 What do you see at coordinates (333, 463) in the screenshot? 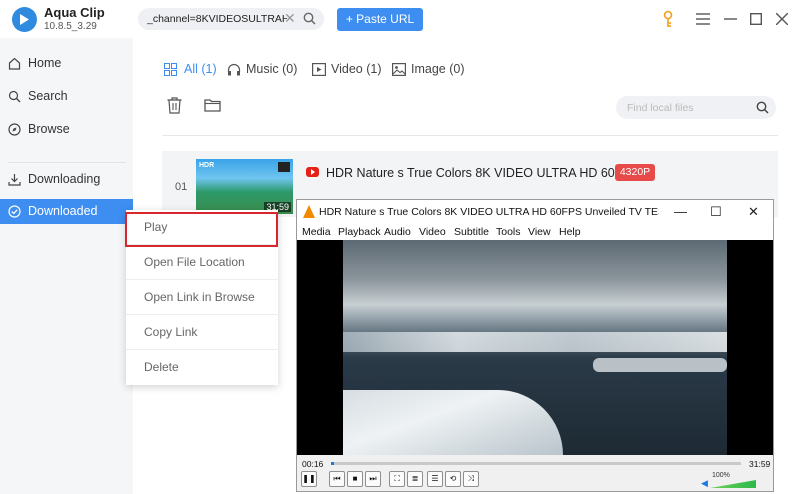
I see `vlc-seek-progress` at bounding box center [333, 463].